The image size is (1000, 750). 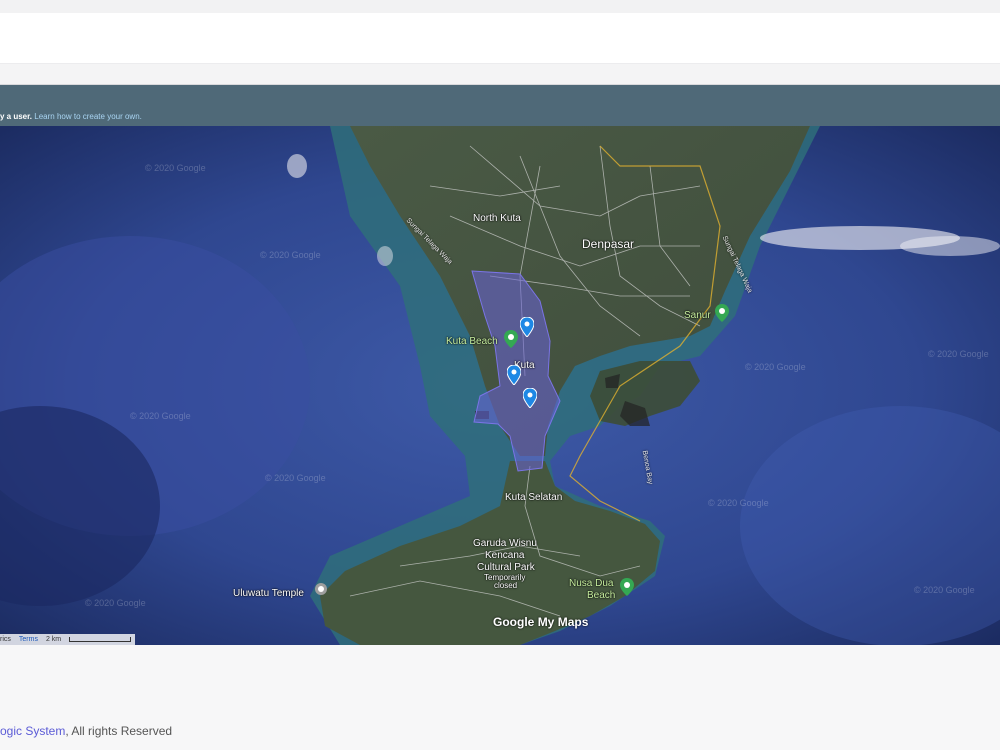 What do you see at coordinates (505, 555) in the screenshot?
I see `place-label-gwk: Kencana` at bounding box center [505, 555].